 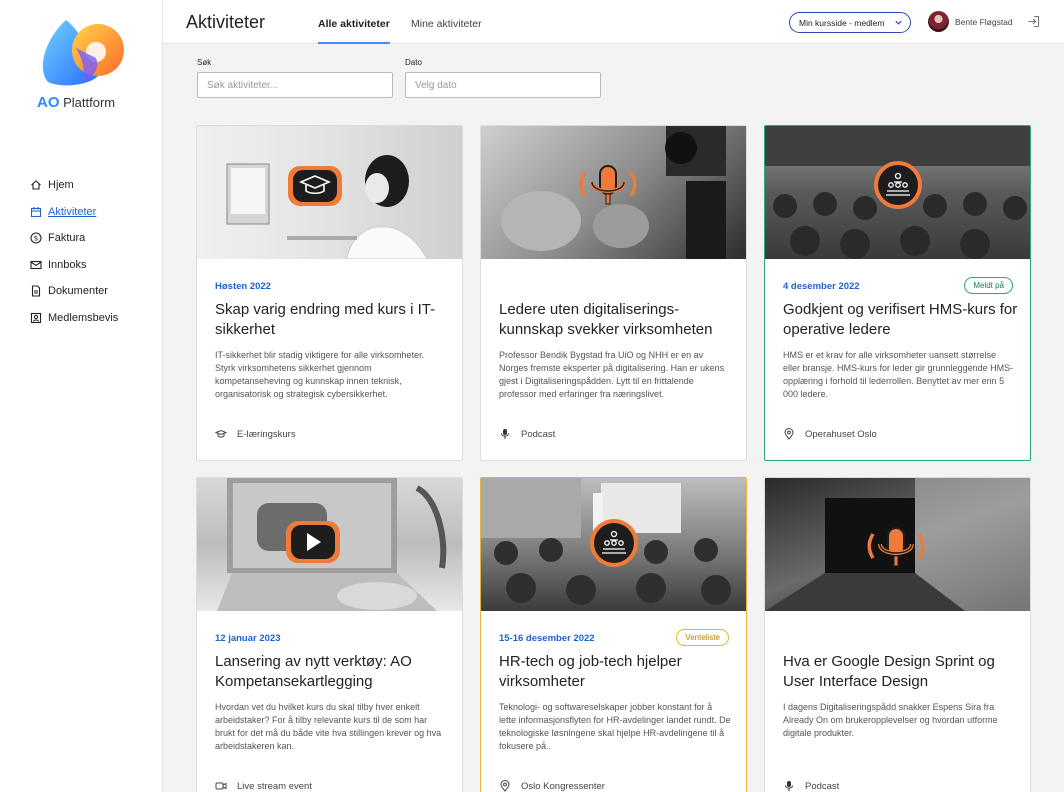 I want to click on tab-alle-aktiviteter: Alle aktiviteter, so click(x=354, y=31).